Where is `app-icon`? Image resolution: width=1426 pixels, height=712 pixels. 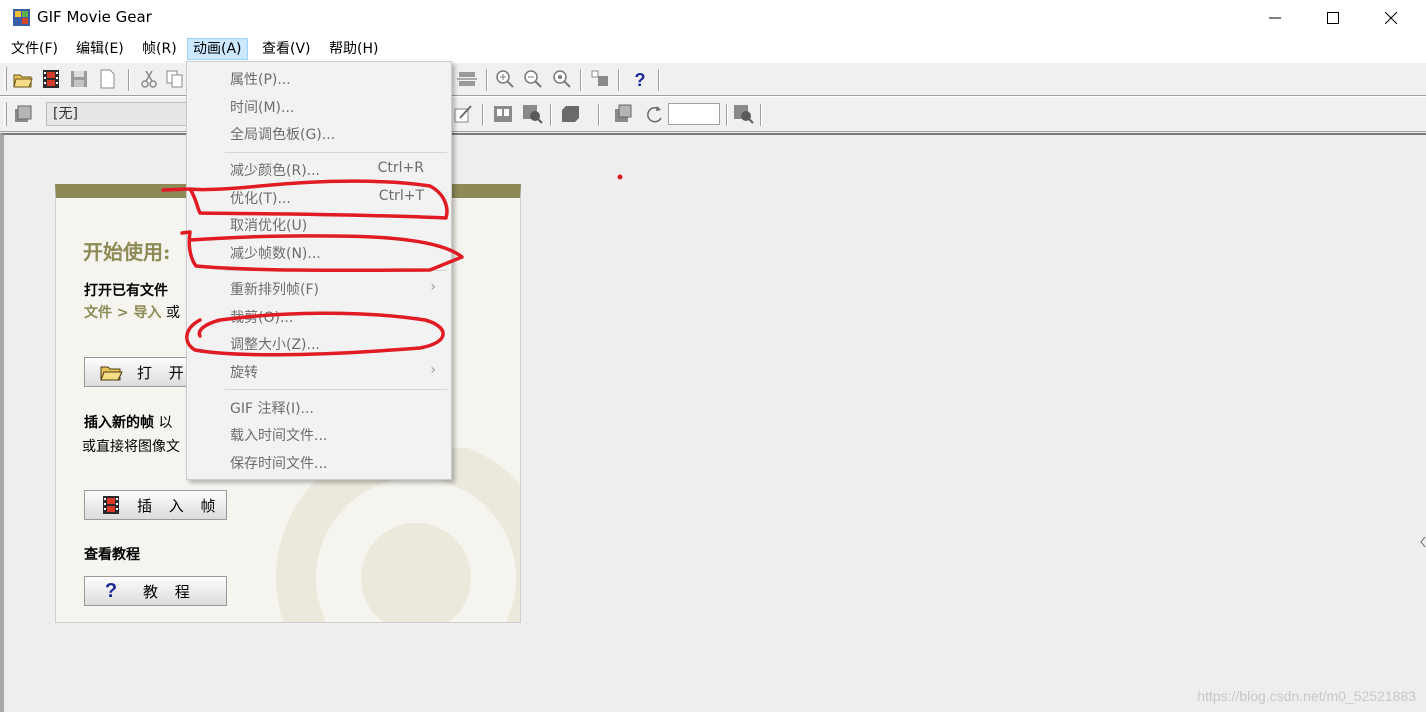
app-icon is located at coordinates (21, 17).